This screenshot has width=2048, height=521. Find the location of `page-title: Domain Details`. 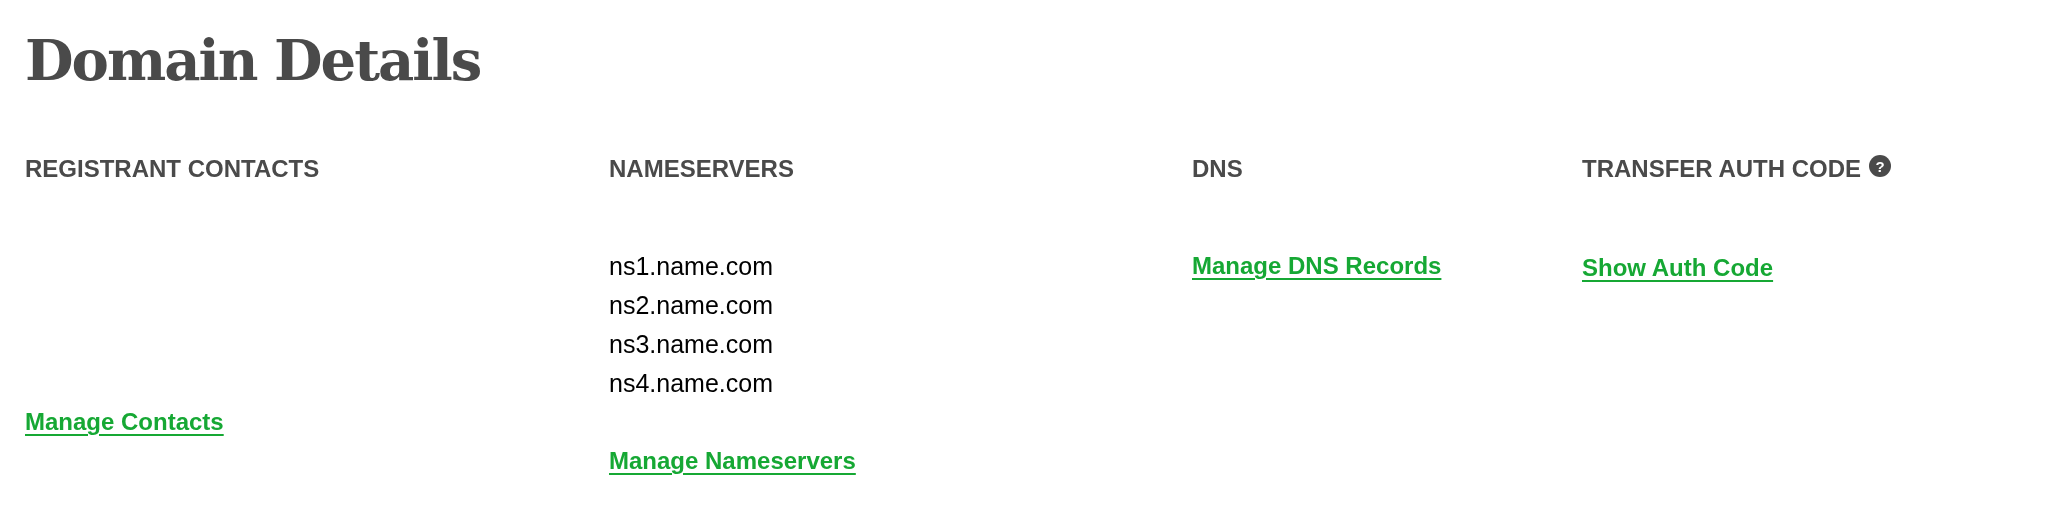

page-title: Domain Details is located at coordinates (253, 60).